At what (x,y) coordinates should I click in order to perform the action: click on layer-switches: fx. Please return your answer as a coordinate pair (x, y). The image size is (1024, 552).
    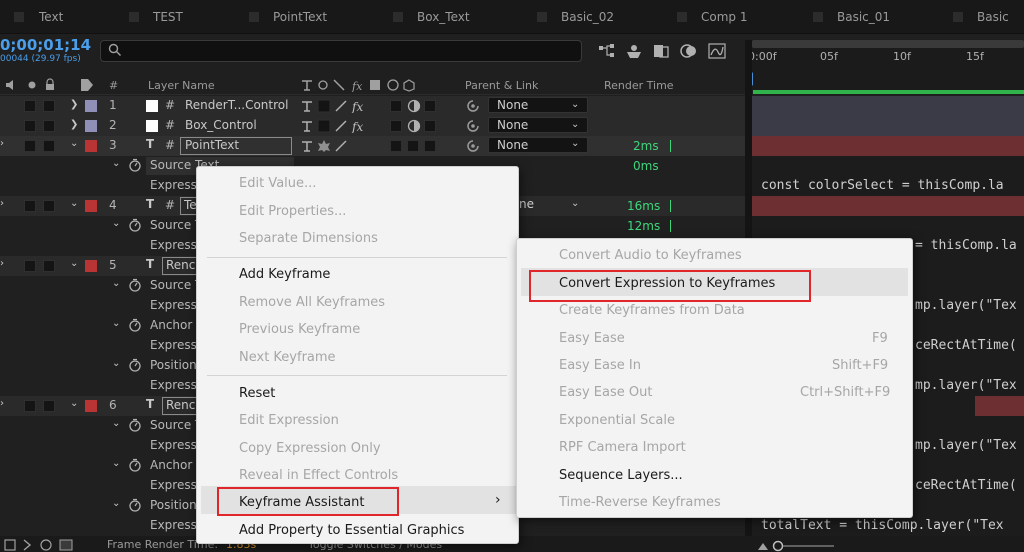
    Looking at the image, I should click on (335, 126).